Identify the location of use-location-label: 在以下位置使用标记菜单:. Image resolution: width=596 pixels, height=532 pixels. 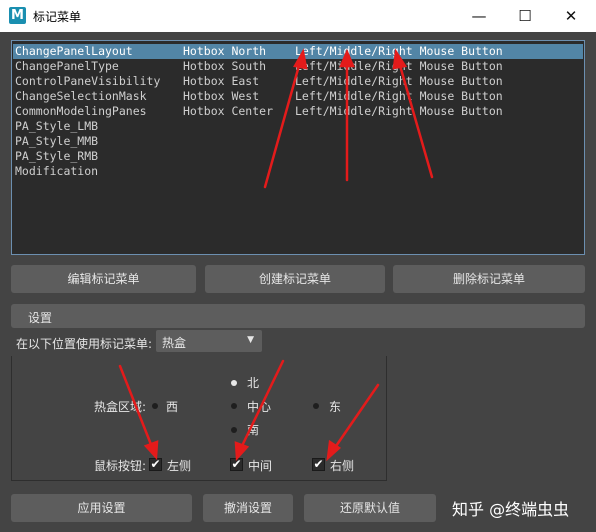
(84, 344).